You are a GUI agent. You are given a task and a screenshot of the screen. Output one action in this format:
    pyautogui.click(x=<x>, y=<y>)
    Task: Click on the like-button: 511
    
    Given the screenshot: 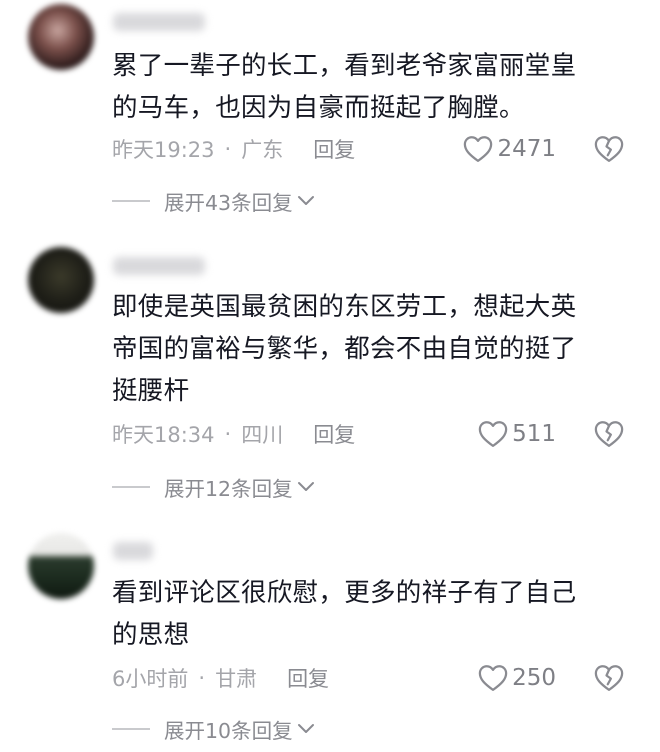 What is the action you would take?
    pyautogui.click(x=517, y=434)
    